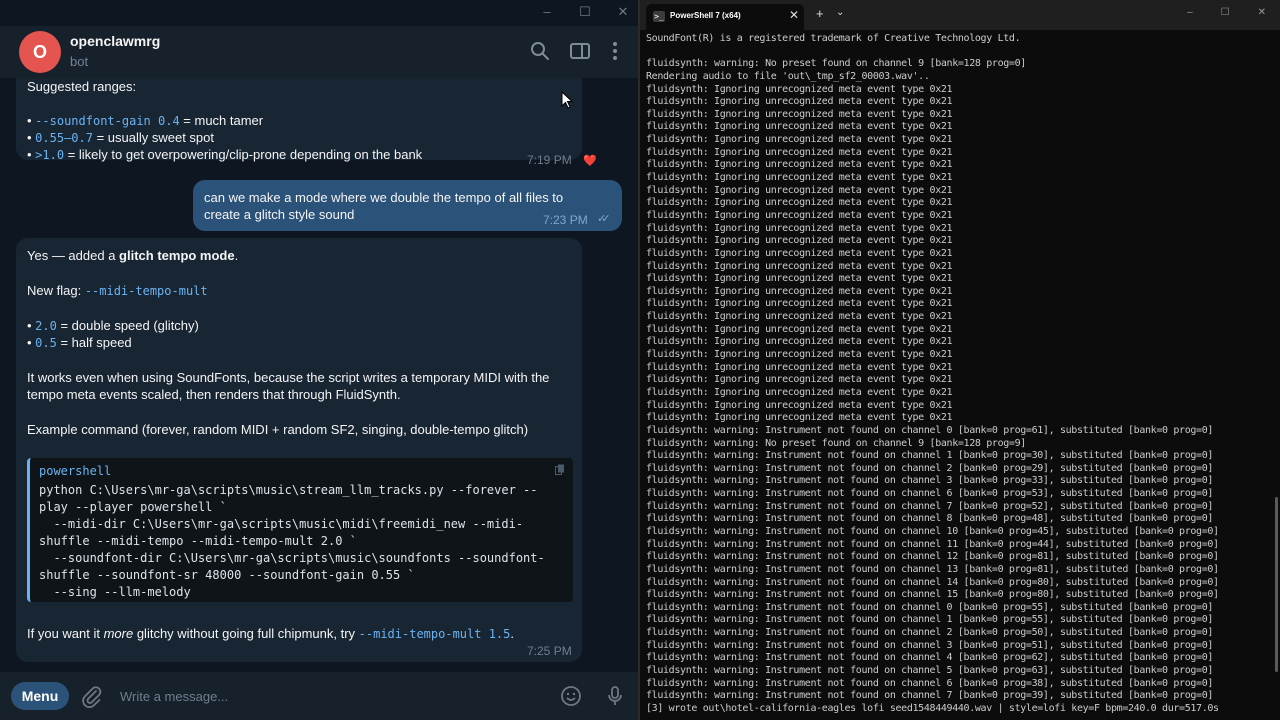  What do you see at coordinates (1276, 584) in the screenshot?
I see `terminal-scrollbar` at bounding box center [1276, 584].